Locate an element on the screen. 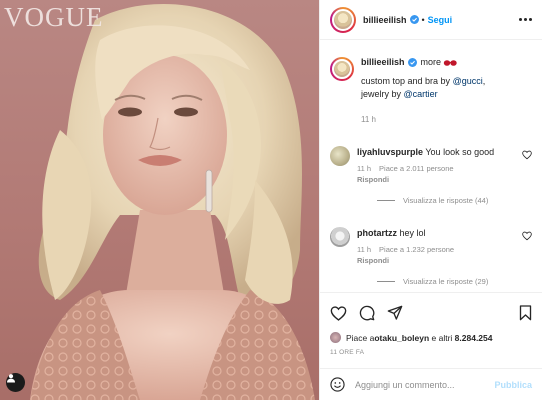 The width and height of the screenshot is (542, 400). comment-text: hey lol is located at coordinates (412, 233).